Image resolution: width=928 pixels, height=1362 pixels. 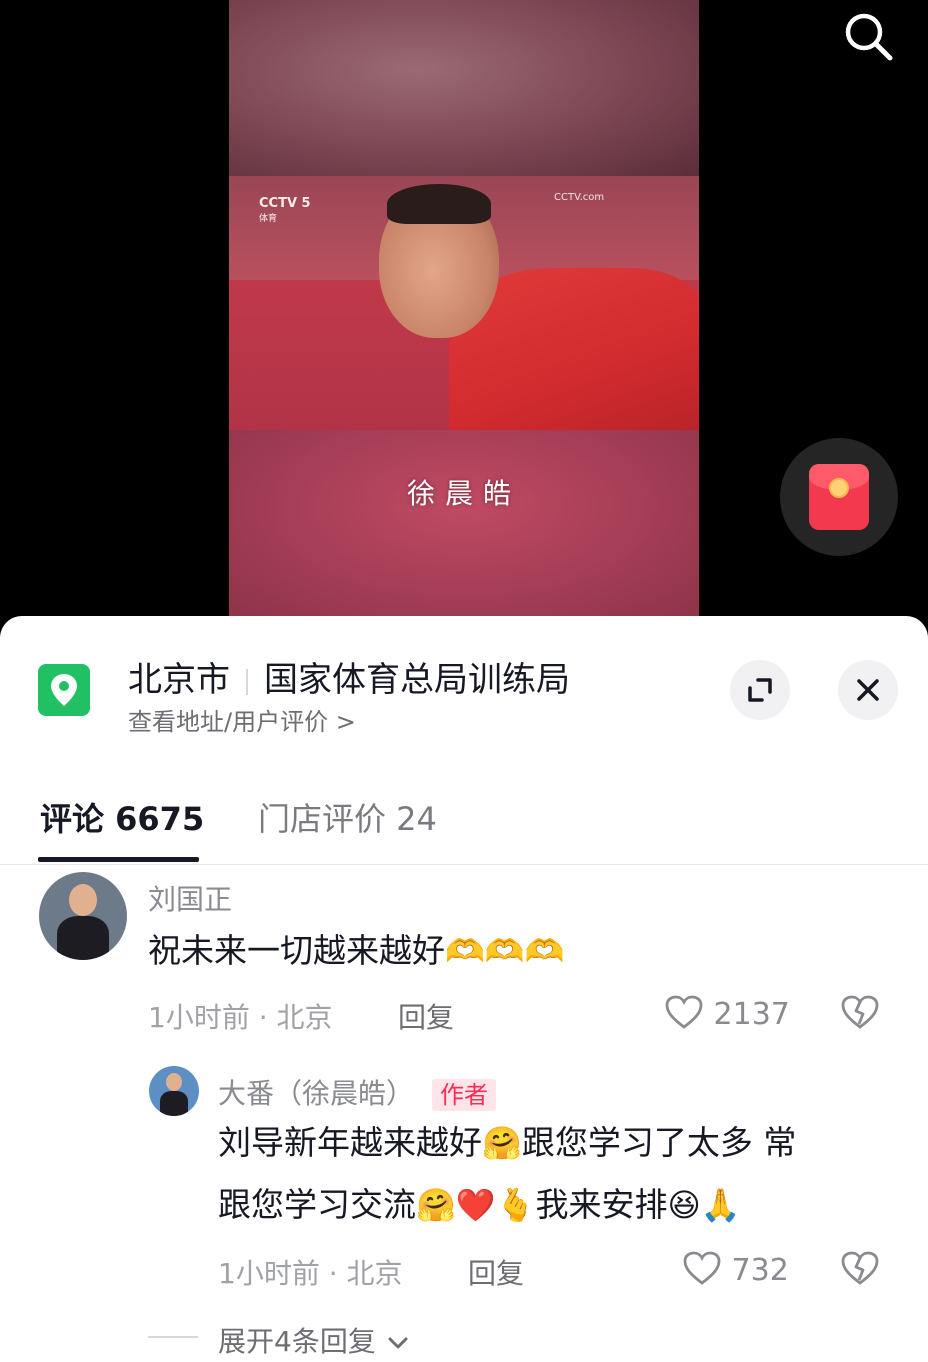 What do you see at coordinates (347, 817) in the screenshot?
I see `tab-store-reviews: 门店评价 24` at bounding box center [347, 817].